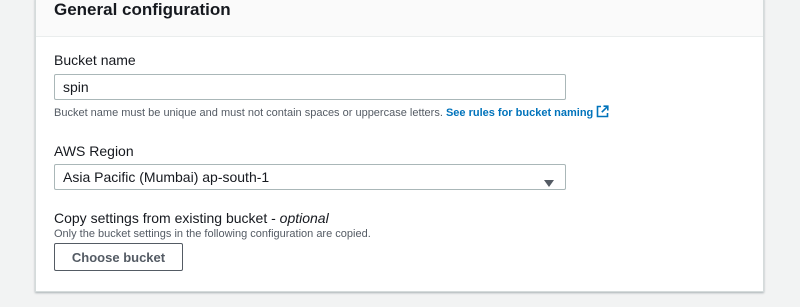 This screenshot has width=800, height=307. I want to click on caret-down-icon, so click(549, 183).